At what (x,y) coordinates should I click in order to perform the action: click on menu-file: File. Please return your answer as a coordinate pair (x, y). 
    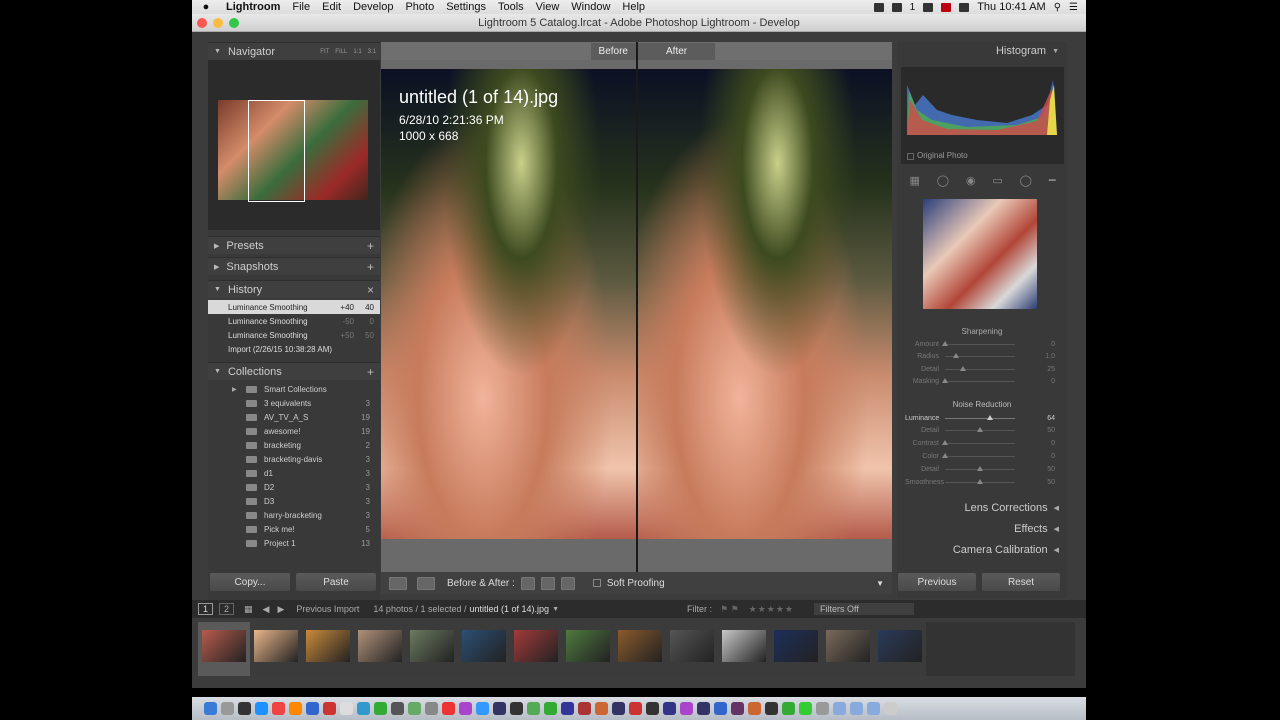
    Looking at the image, I should click on (301, 7).